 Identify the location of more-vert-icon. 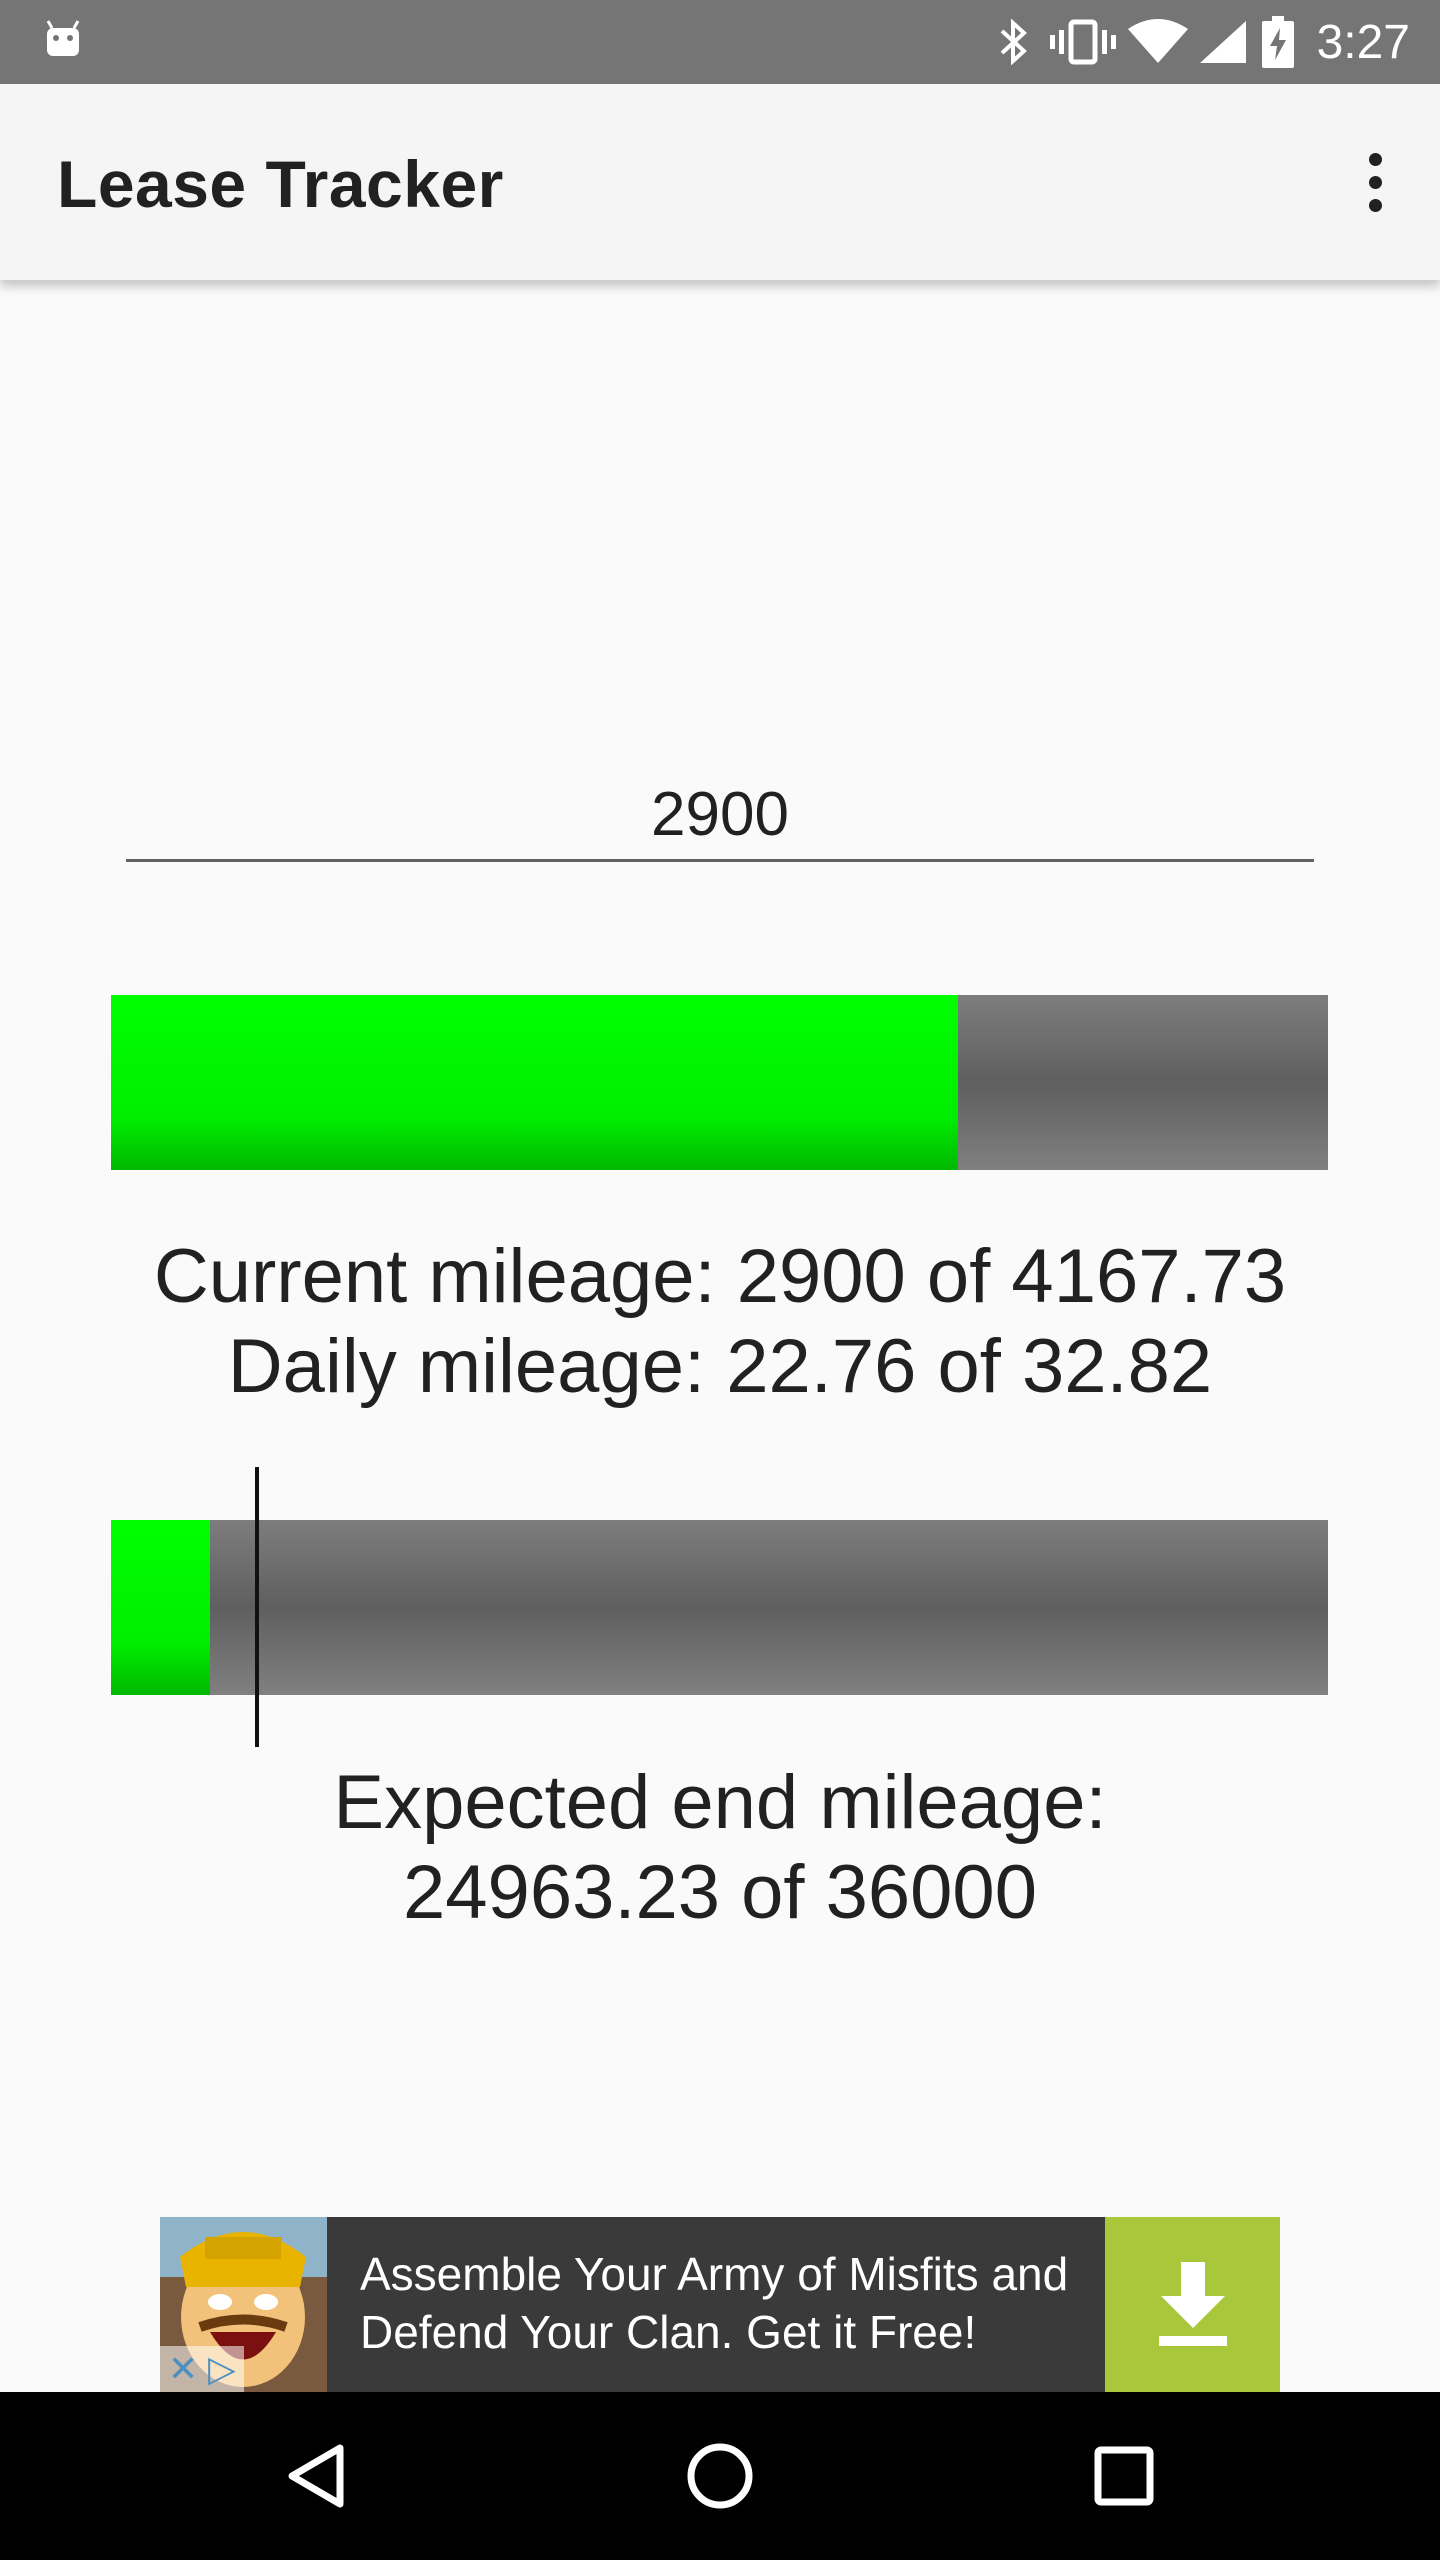
(1375, 182).